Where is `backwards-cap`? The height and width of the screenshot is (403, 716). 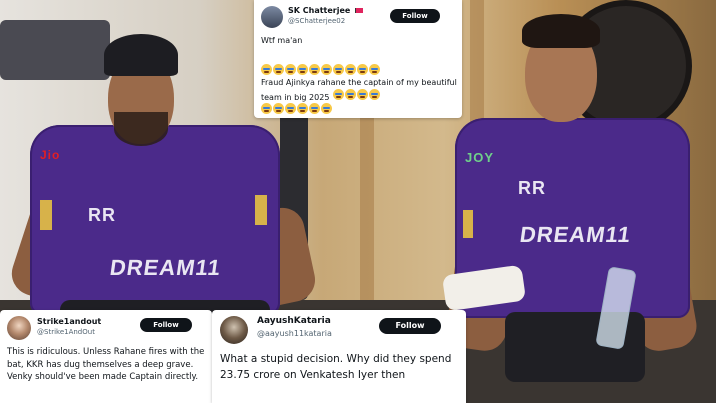 backwards-cap is located at coordinates (141, 55).